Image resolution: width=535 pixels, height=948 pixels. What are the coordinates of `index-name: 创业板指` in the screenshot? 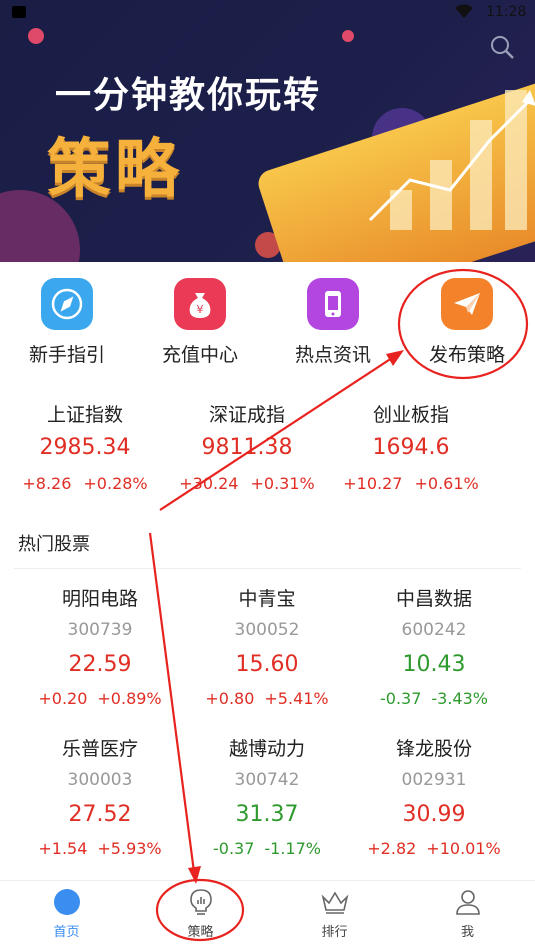 It's located at (410, 415).